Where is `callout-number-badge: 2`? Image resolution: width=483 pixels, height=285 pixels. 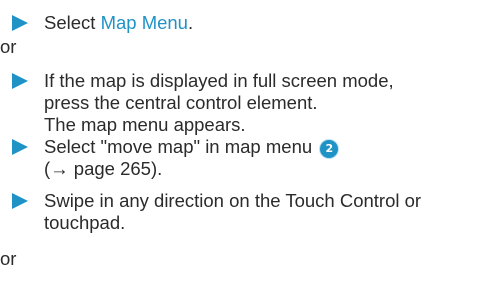
callout-number-badge: 2 is located at coordinates (329, 149).